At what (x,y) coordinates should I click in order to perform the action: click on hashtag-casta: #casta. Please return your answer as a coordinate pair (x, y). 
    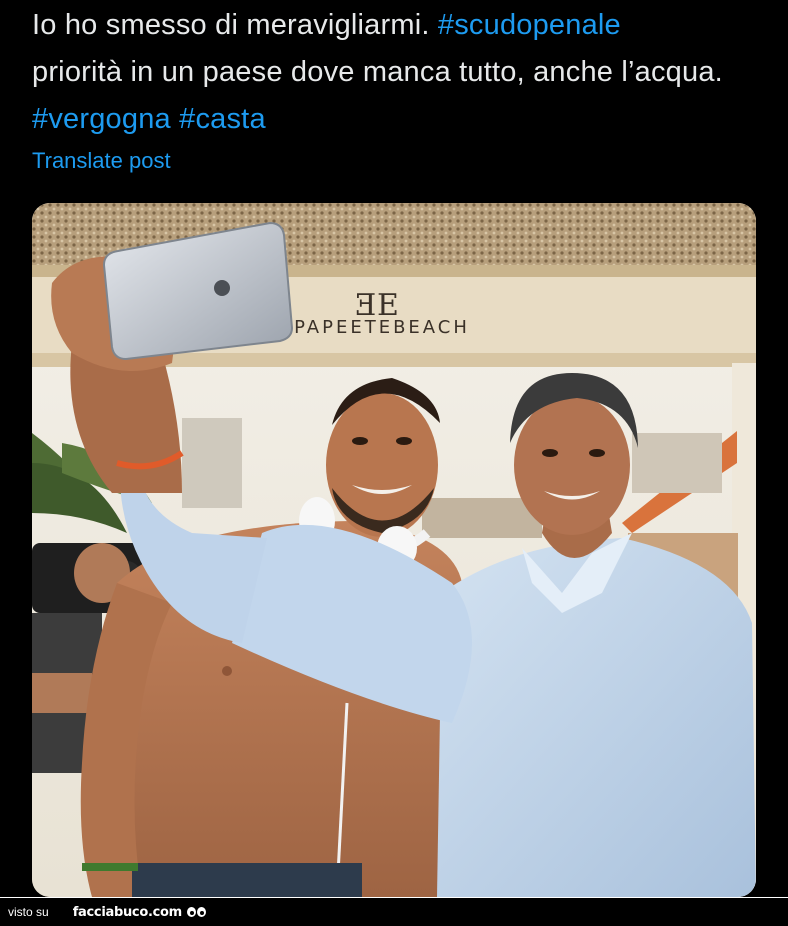
    Looking at the image, I should click on (222, 119).